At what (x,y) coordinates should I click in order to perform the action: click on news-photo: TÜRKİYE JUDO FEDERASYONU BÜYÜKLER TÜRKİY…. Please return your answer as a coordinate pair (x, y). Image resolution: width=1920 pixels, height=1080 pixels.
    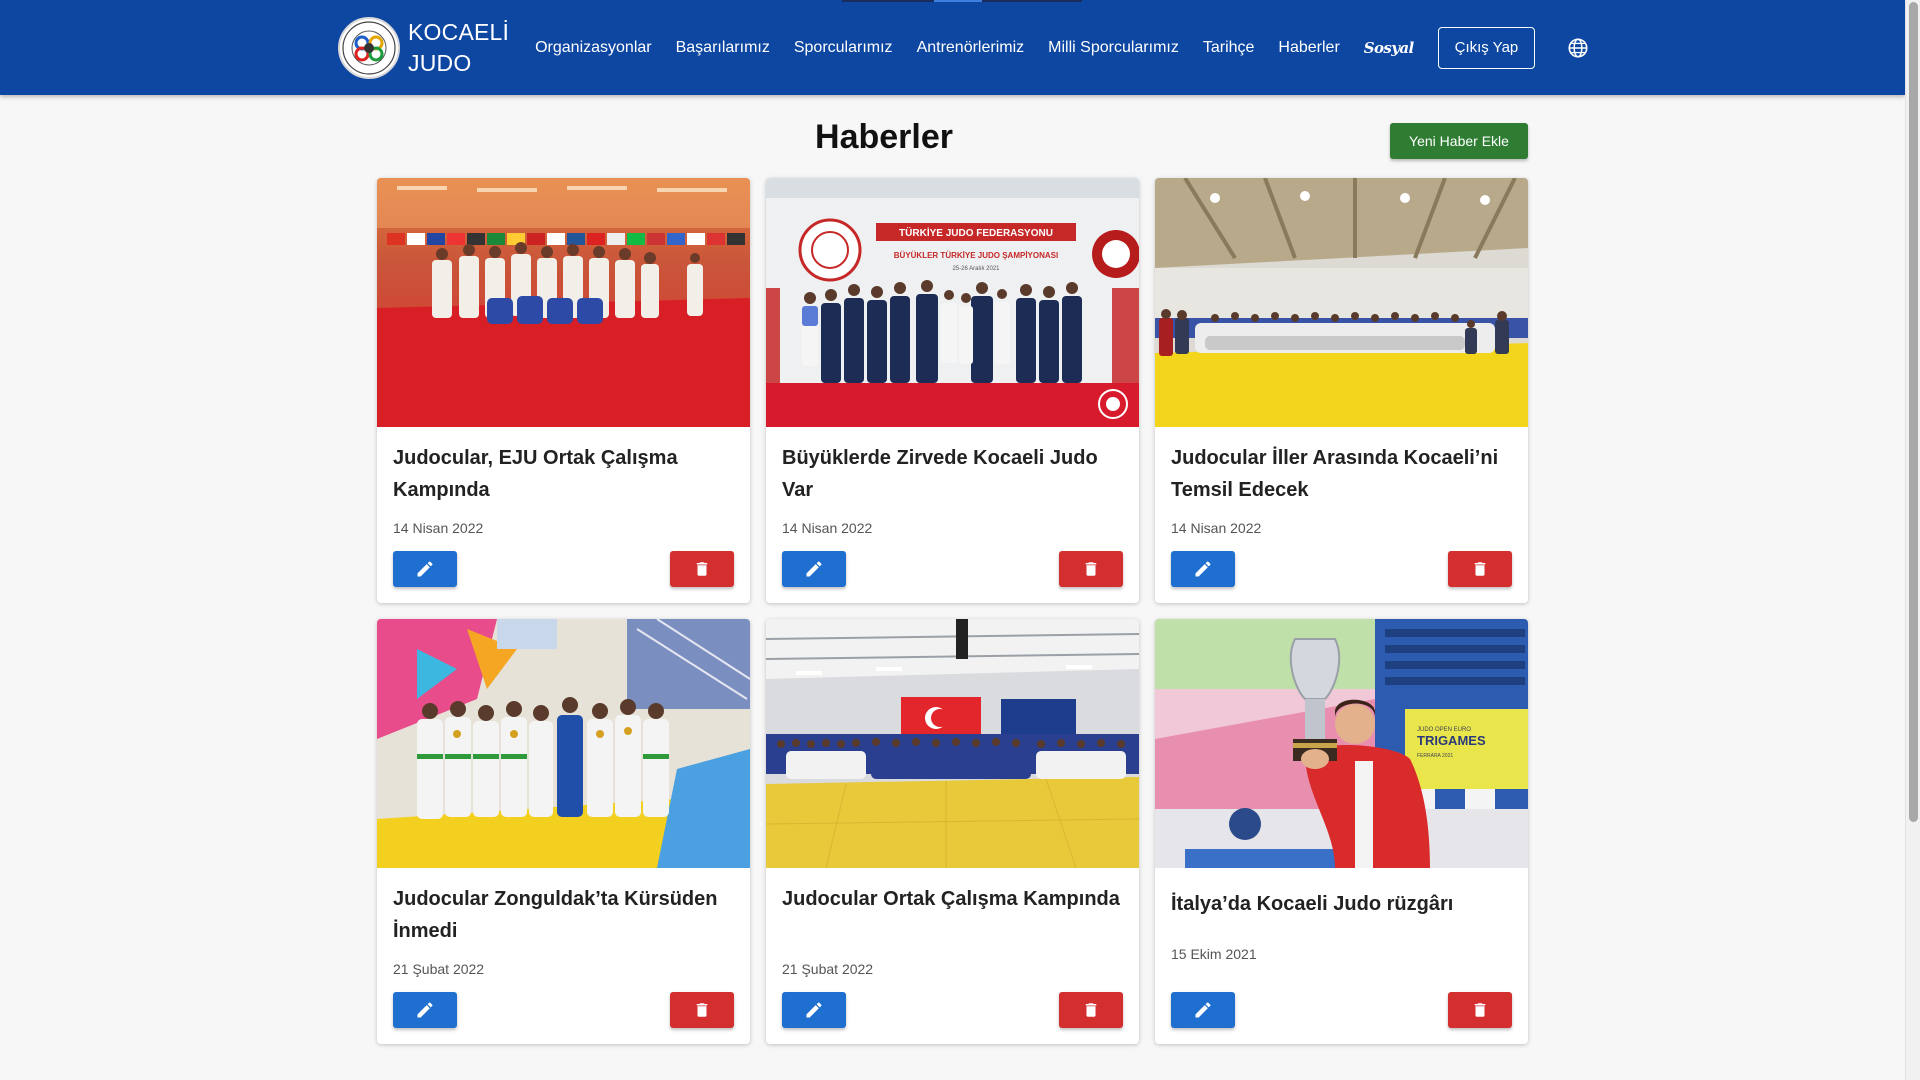
    Looking at the image, I should click on (952, 302).